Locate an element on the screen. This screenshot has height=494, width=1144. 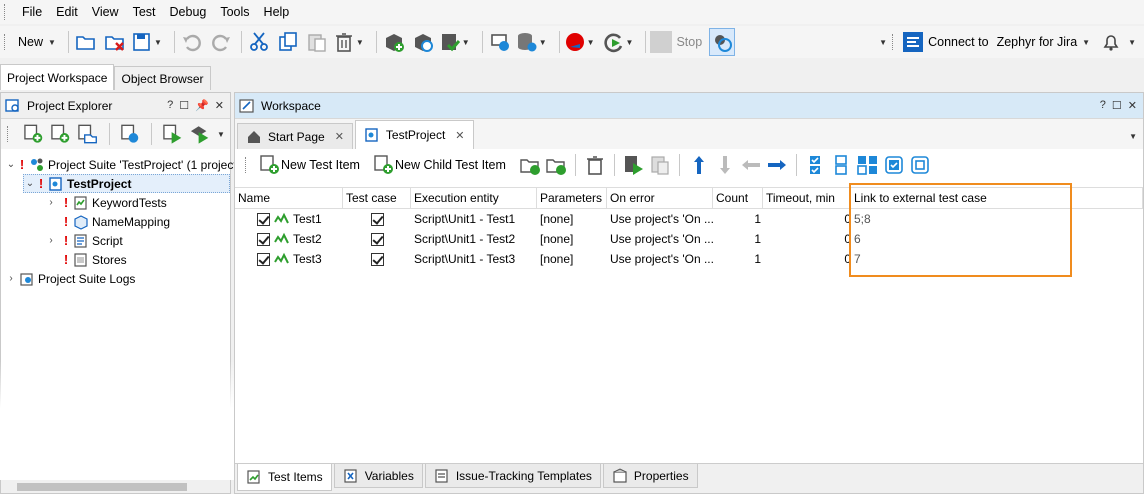
tree-item-project-suite-logs: › Project Suite Logs is located at coordinates (70, 278).